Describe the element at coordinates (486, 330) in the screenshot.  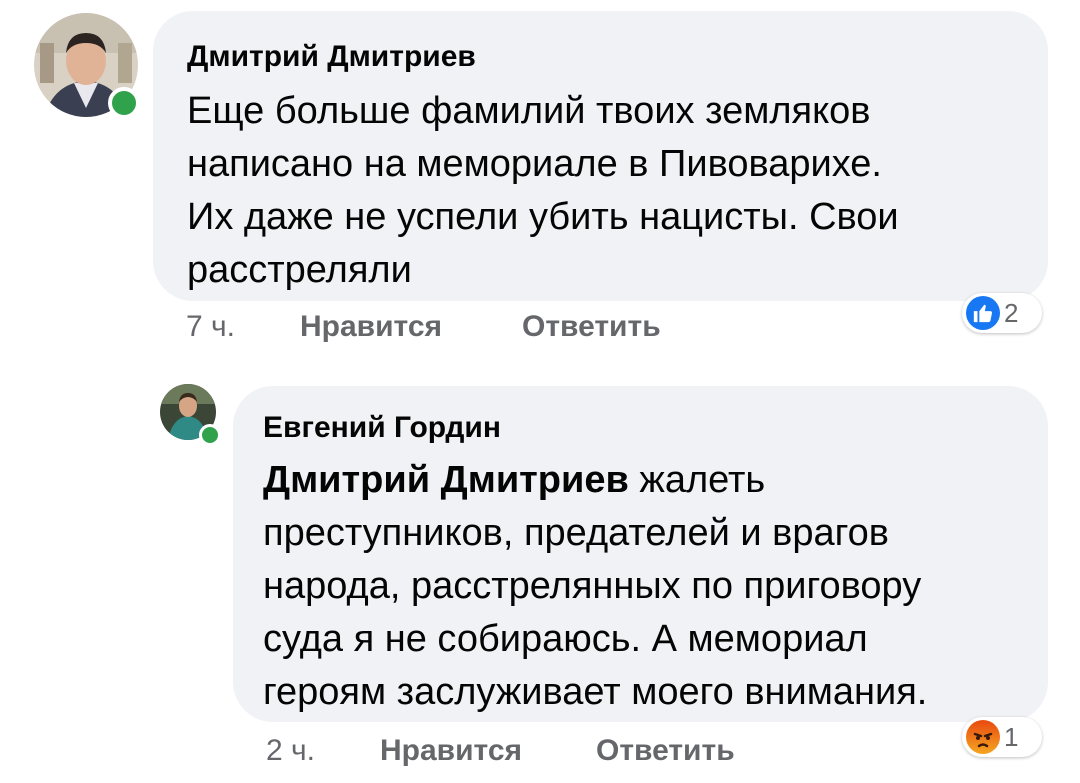
I see `comment-actions-1: 7 ч. Нравится Ответить` at that location.